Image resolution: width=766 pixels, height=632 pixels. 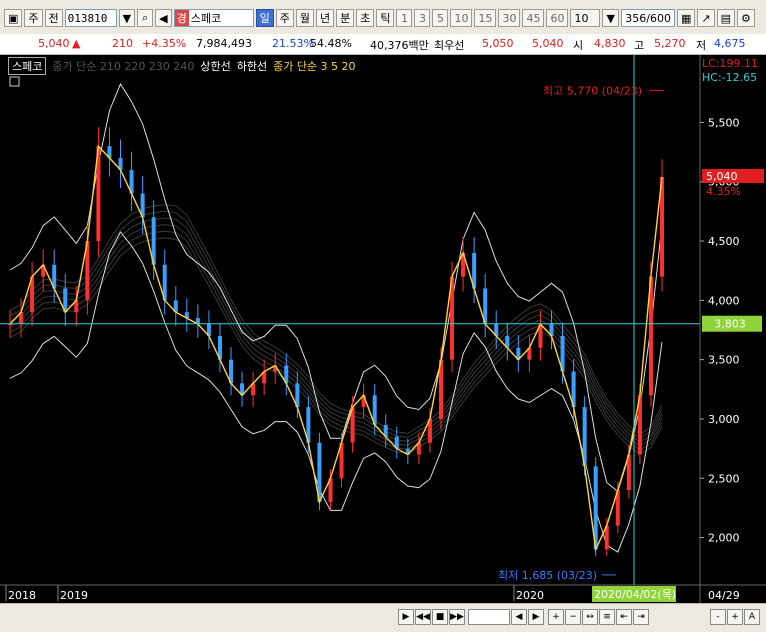 What do you see at coordinates (13, 18) in the screenshot?
I see `layout-icon: ▣` at bounding box center [13, 18].